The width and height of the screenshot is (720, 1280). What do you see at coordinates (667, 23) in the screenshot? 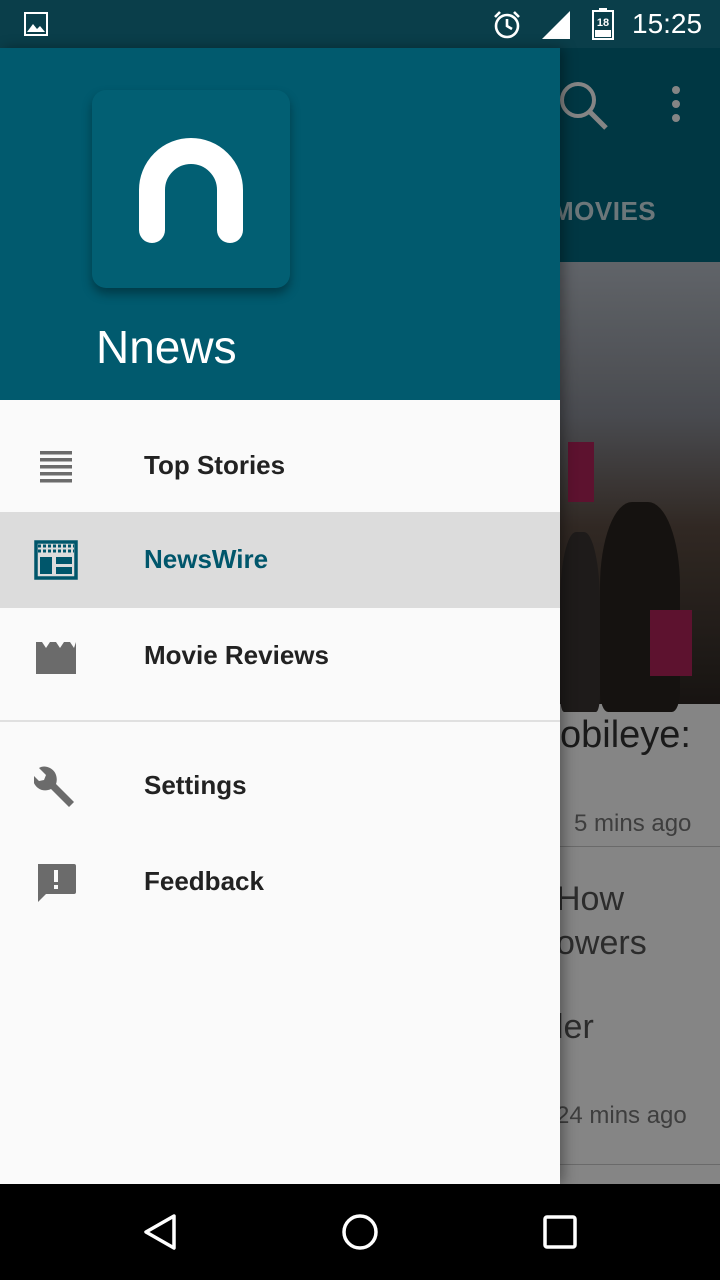
I see `clock-time: 15:25` at bounding box center [667, 23].